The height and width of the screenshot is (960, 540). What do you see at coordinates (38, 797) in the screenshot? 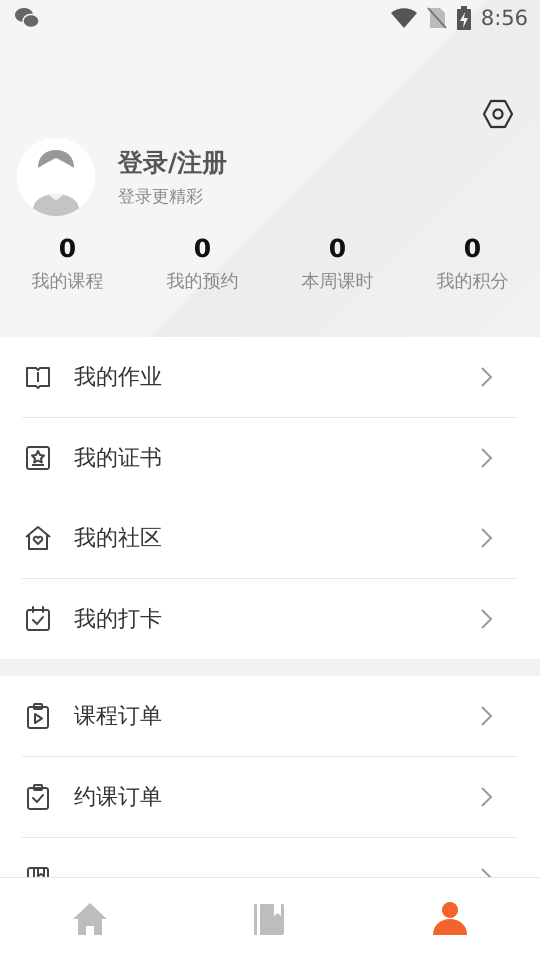
I see `clipboard-check-icon` at bounding box center [38, 797].